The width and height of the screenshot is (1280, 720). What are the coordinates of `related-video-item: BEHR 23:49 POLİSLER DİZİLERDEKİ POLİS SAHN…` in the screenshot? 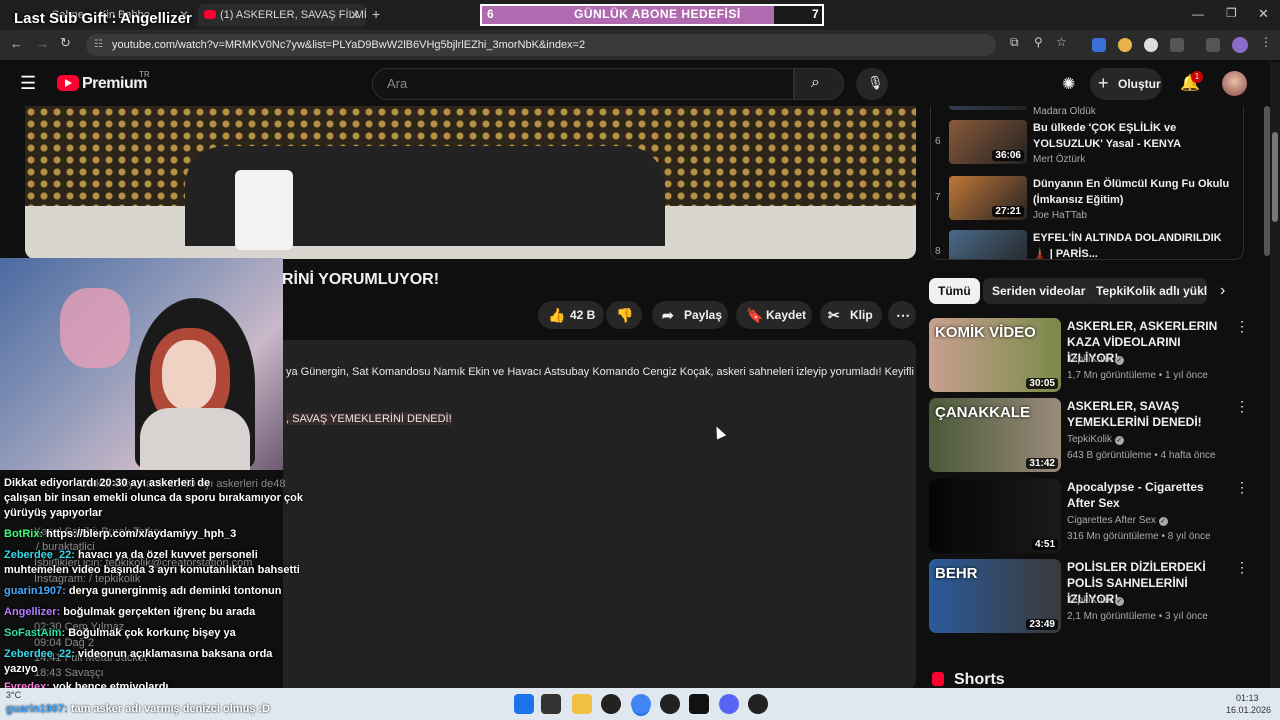 It's located at (1089, 597).